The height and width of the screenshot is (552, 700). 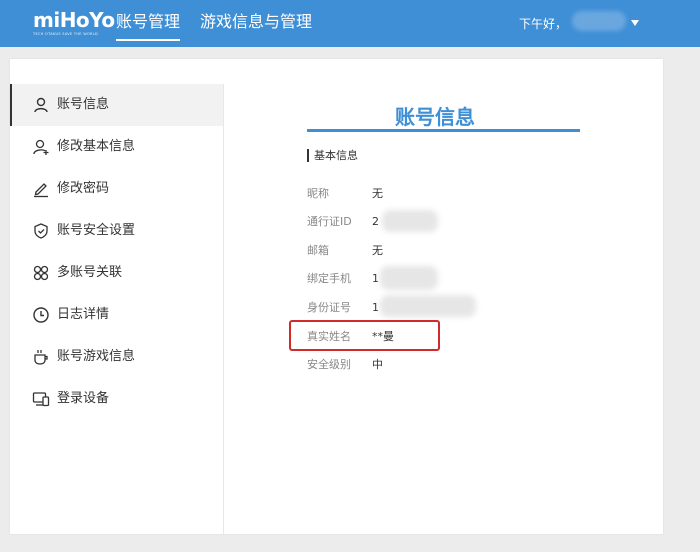 What do you see at coordinates (543, 24) in the screenshot?
I see `greeting-text: 下午好，` at bounding box center [543, 24].